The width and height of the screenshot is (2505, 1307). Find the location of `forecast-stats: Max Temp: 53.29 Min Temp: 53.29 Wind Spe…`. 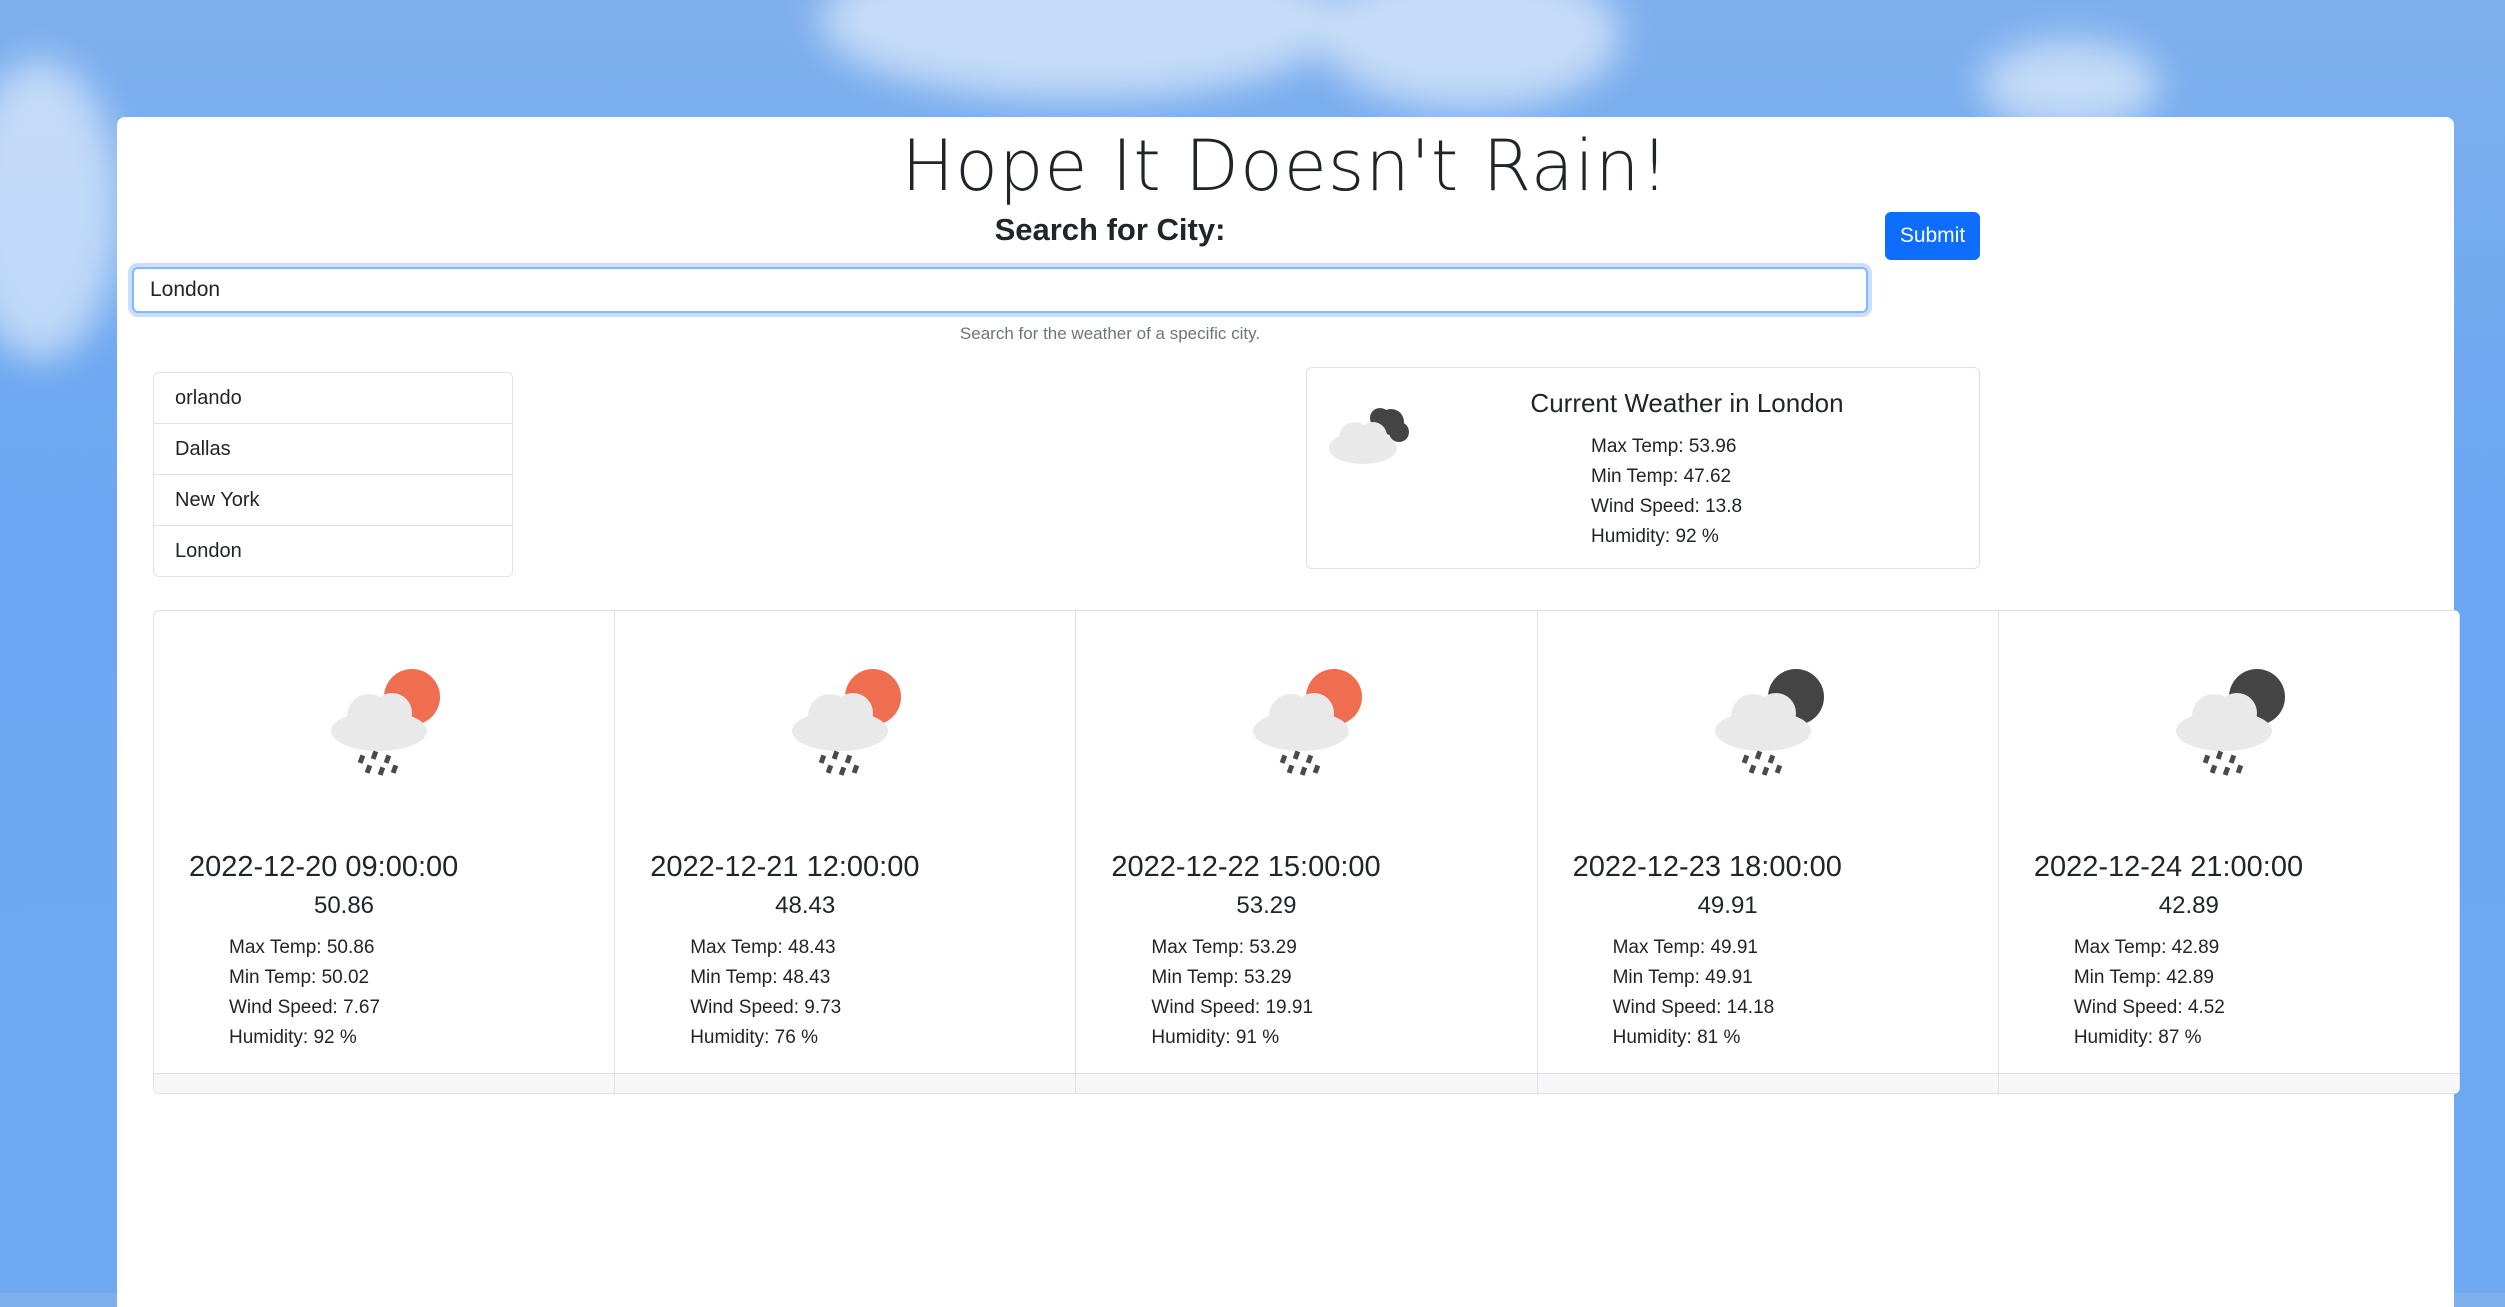

forecast-stats: Max Temp: 53.29 Min Temp: 53.29 Wind Spe… is located at coordinates (1232, 993).